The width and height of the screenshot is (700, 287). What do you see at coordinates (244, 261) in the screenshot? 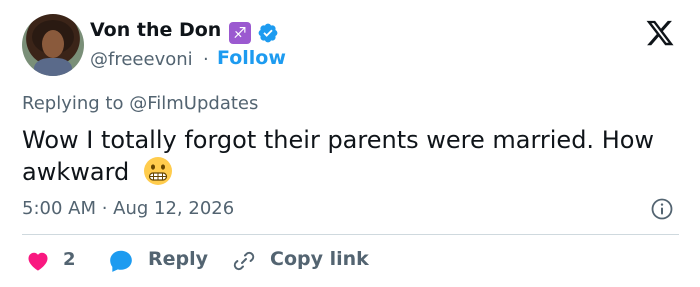
I see `link-icon` at bounding box center [244, 261].